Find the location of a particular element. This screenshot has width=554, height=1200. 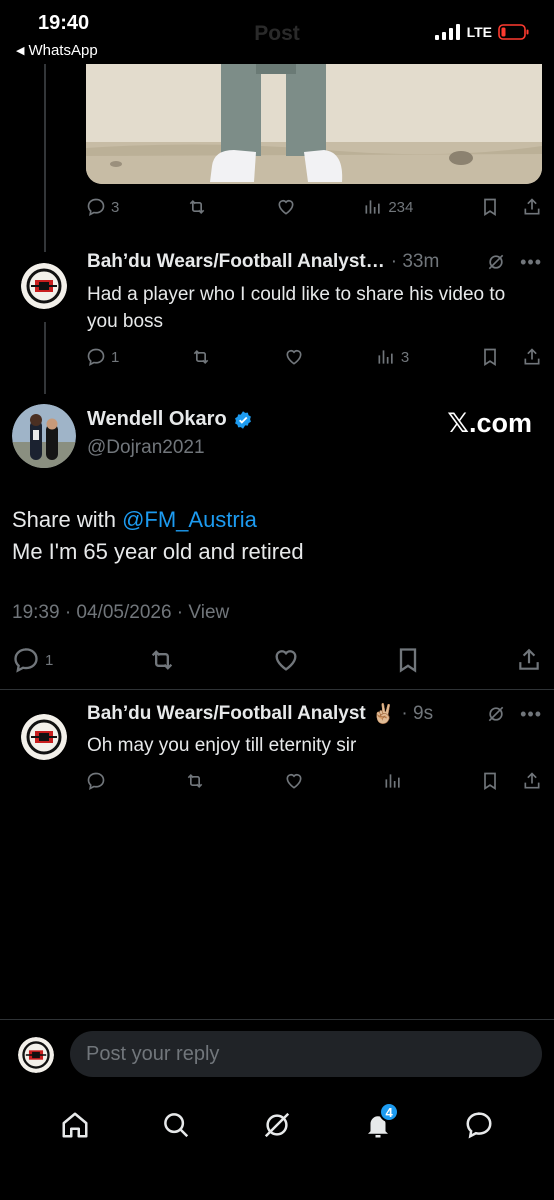

tab-messages is located at coordinates (479, 1125).